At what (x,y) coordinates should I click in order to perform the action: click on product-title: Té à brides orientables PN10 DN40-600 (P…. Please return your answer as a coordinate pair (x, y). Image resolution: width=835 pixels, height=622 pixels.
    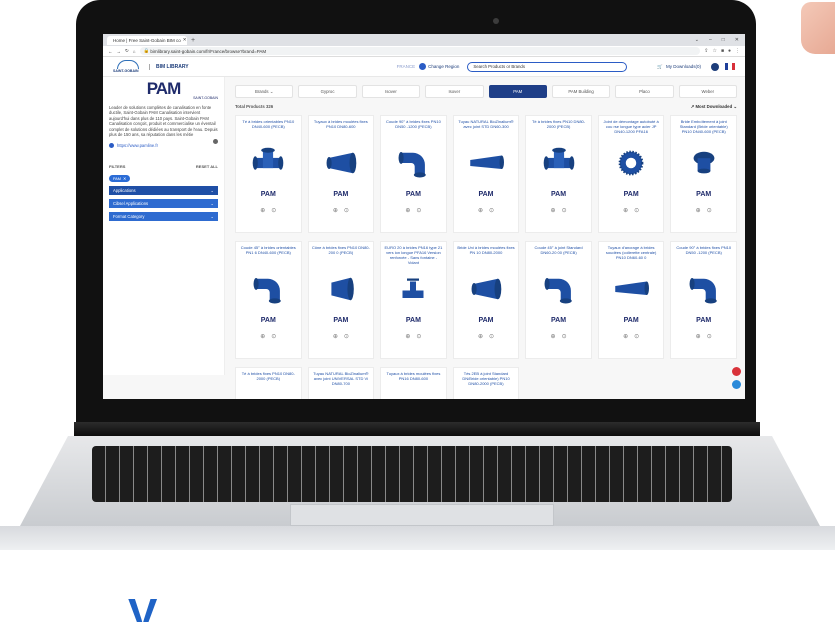
    Looking at the image, I should click on (268, 129).